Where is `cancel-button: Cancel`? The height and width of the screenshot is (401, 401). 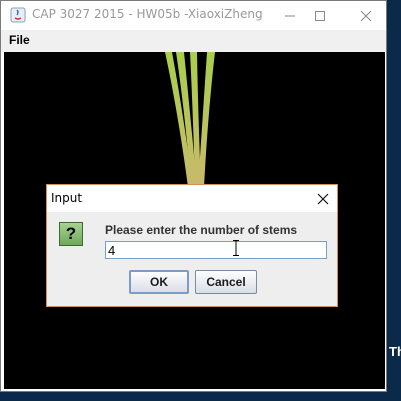
cancel-button: Cancel is located at coordinates (226, 282).